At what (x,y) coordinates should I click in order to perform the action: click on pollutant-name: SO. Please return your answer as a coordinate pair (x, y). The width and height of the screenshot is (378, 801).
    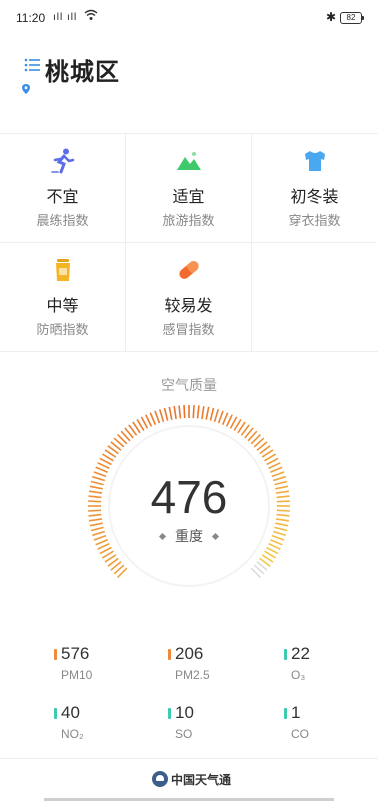
    Looking at the image, I should click on (184, 734).